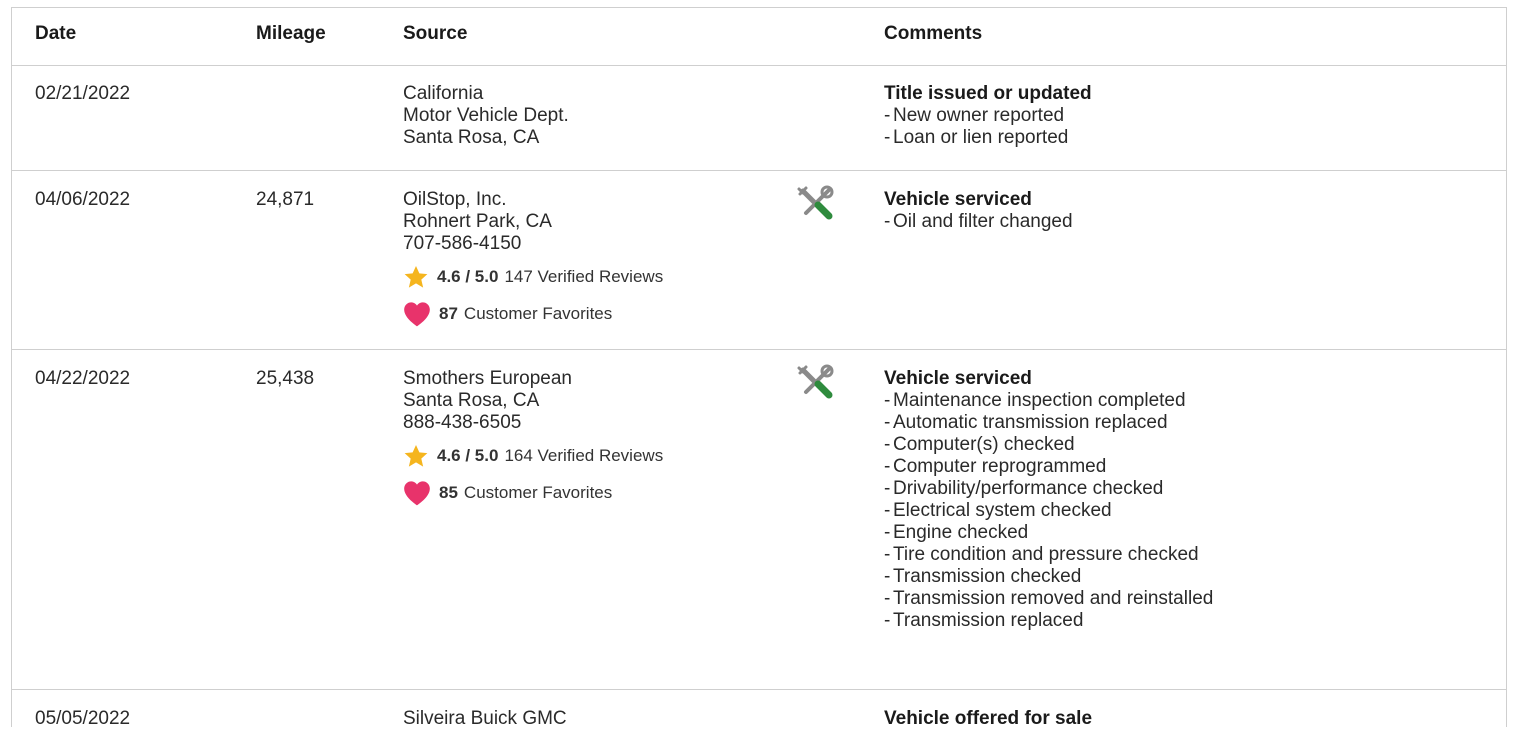  I want to click on date-cell: 02/21/2022, so click(83, 93).